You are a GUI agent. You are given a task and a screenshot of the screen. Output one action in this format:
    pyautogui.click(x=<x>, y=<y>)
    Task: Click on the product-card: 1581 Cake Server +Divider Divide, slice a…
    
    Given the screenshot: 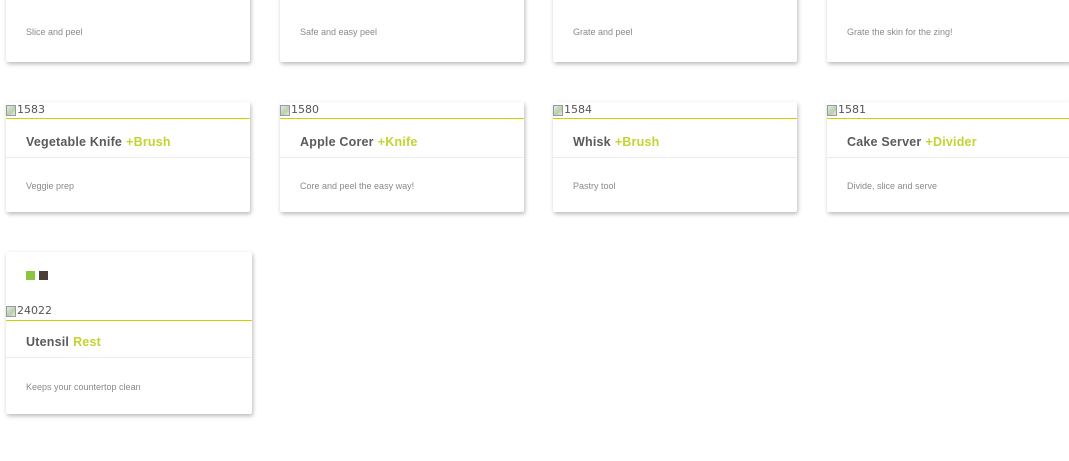 What is the action you would take?
    pyautogui.click(x=948, y=157)
    